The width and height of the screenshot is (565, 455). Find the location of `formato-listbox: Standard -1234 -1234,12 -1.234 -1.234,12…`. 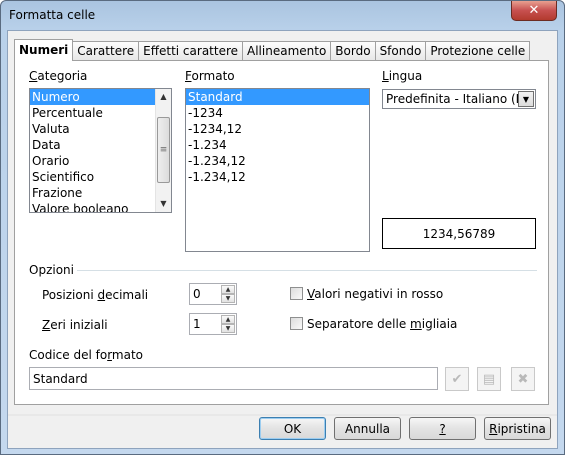

formato-listbox: Standard -1234 -1234,12 -1.234 -1.234,12… is located at coordinates (277, 170).